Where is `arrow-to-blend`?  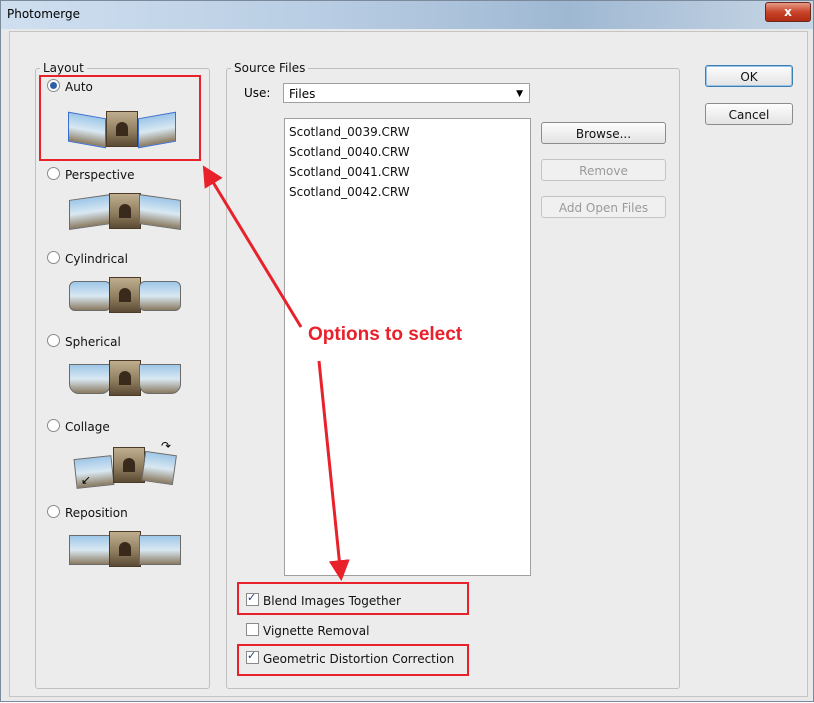
arrow-to-blend is located at coordinates (333, 471).